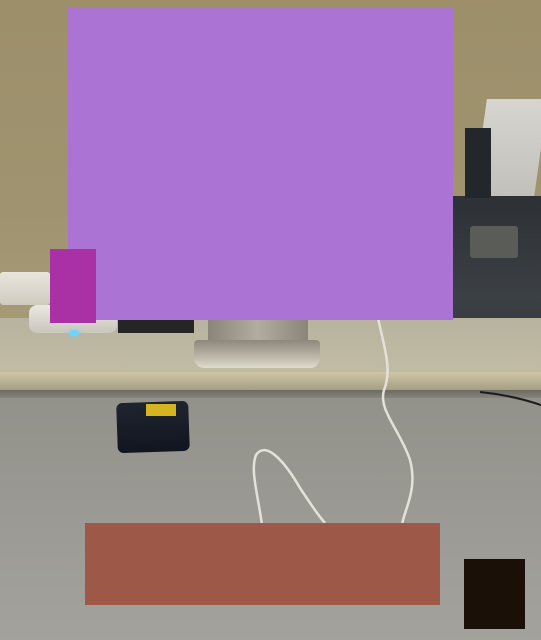 Image resolution: width=541 pixels, height=640 pixels. Describe the element at coordinates (262, 564) in the screenshot. I see `redaction-block-bottom` at that location.